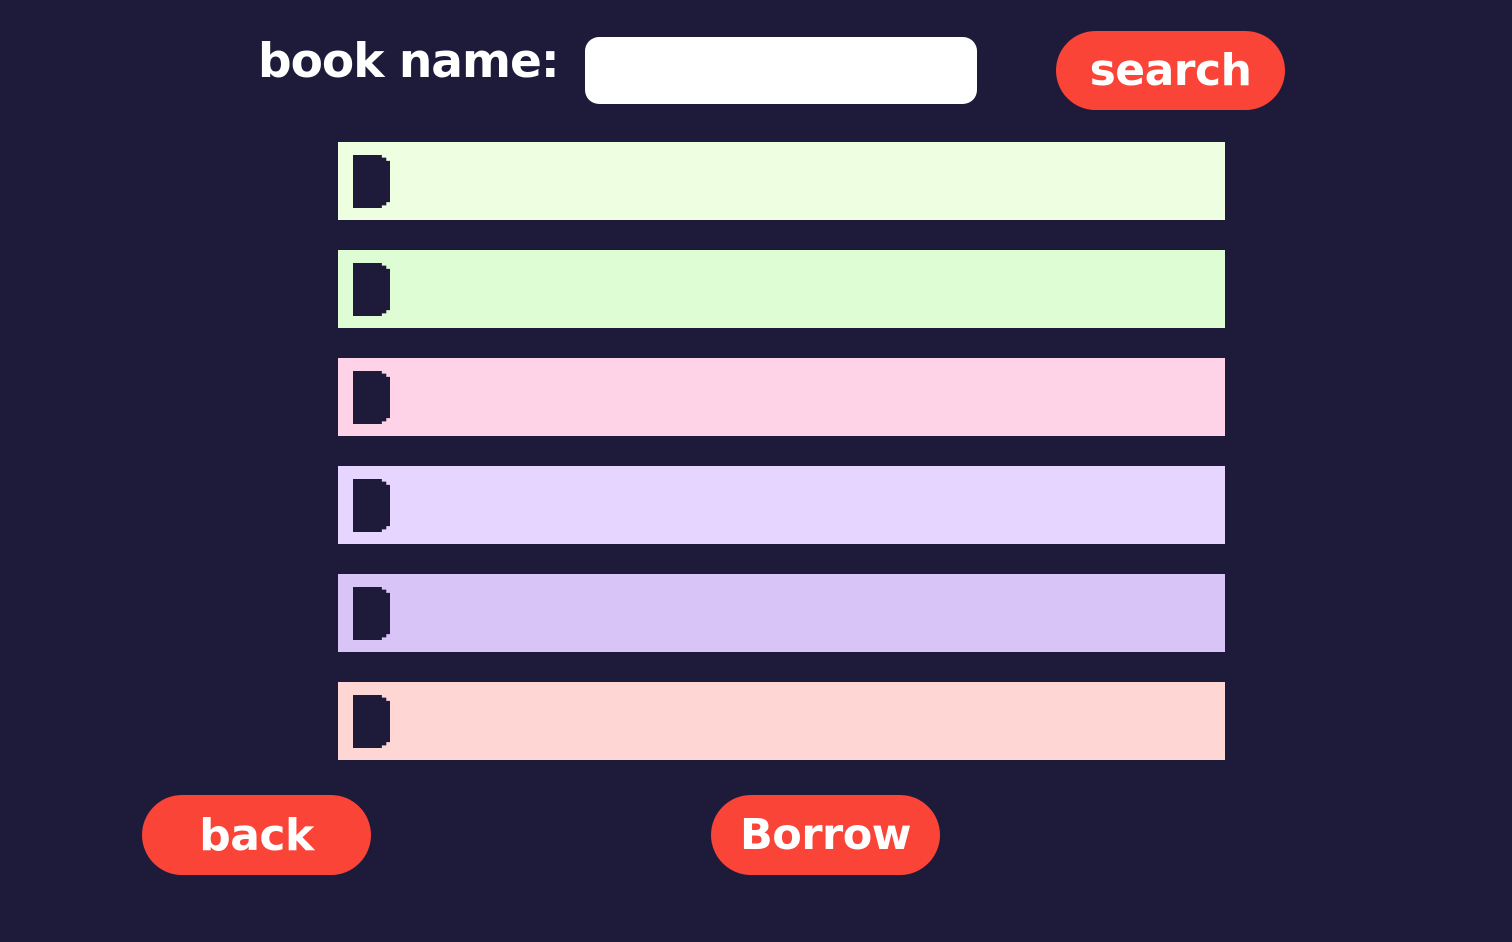 This screenshot has width=1512, height=942. Describe the element at coordinates (1170, 70) in the screenshot. I see `search-button: search` at that location.